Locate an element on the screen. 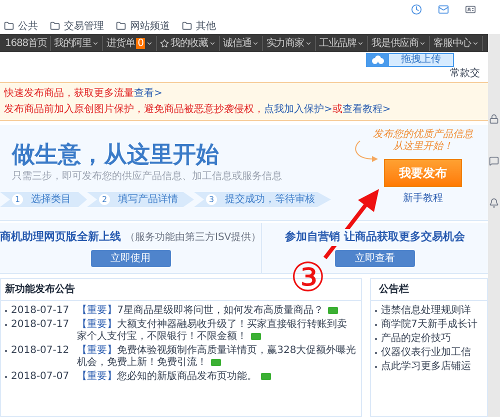  bulletin-link: 产品的定价技巧 is located at coordinates (416, 339).